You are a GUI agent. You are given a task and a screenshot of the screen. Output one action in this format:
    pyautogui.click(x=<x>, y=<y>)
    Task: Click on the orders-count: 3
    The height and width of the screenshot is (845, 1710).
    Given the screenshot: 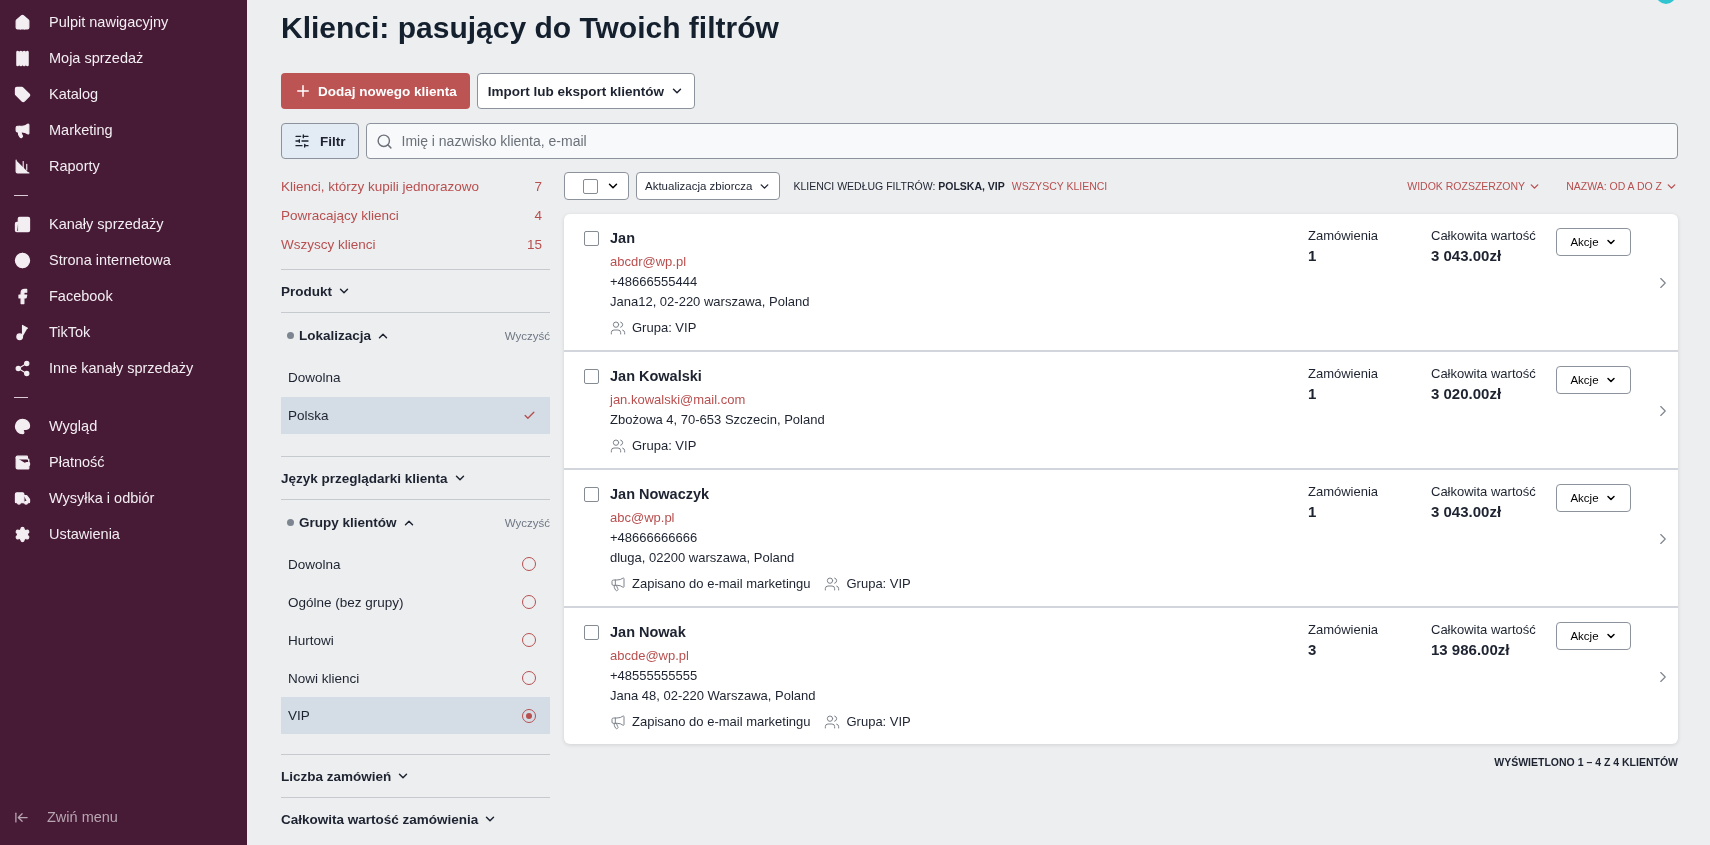 What is the action you would take?
    pyautogui.click(x=1313, y=649)
    